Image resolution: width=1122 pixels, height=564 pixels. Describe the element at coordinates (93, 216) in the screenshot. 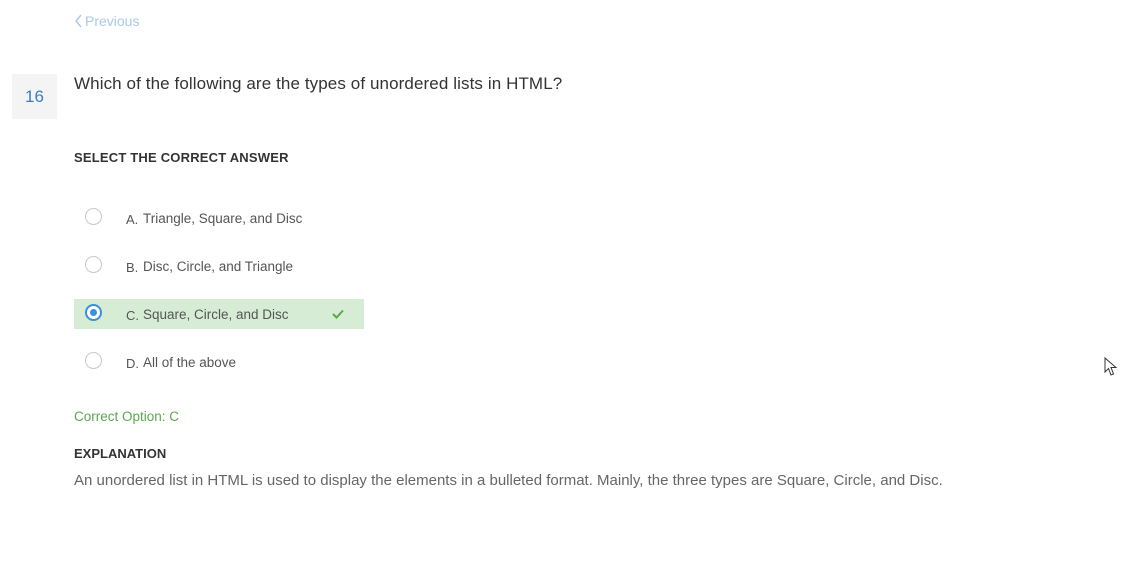

I see `option-a-radio` at that location.